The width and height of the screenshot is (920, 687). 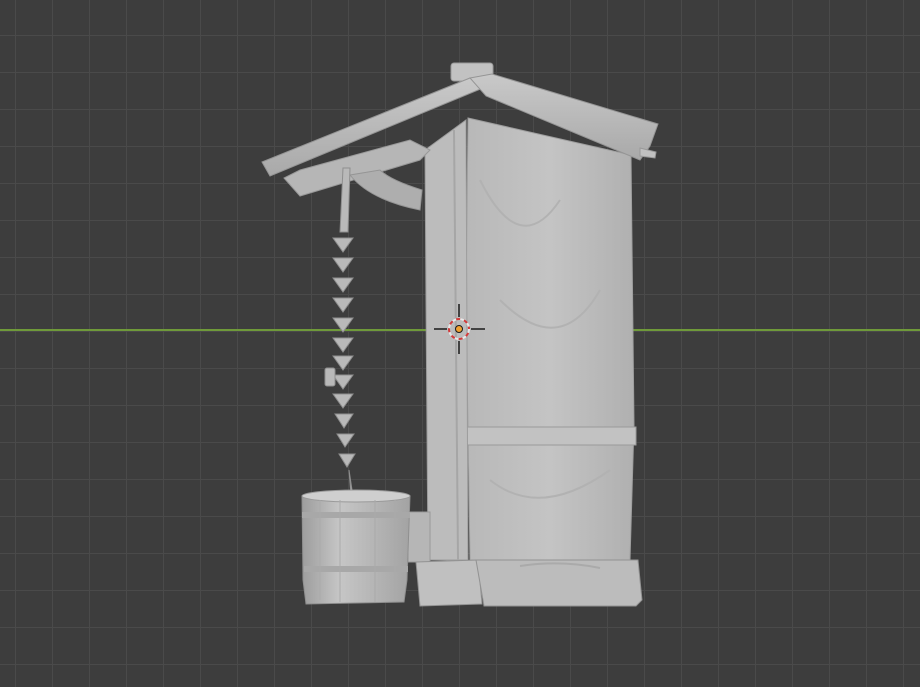 I want to click on chain, so click(x=340, y=332).